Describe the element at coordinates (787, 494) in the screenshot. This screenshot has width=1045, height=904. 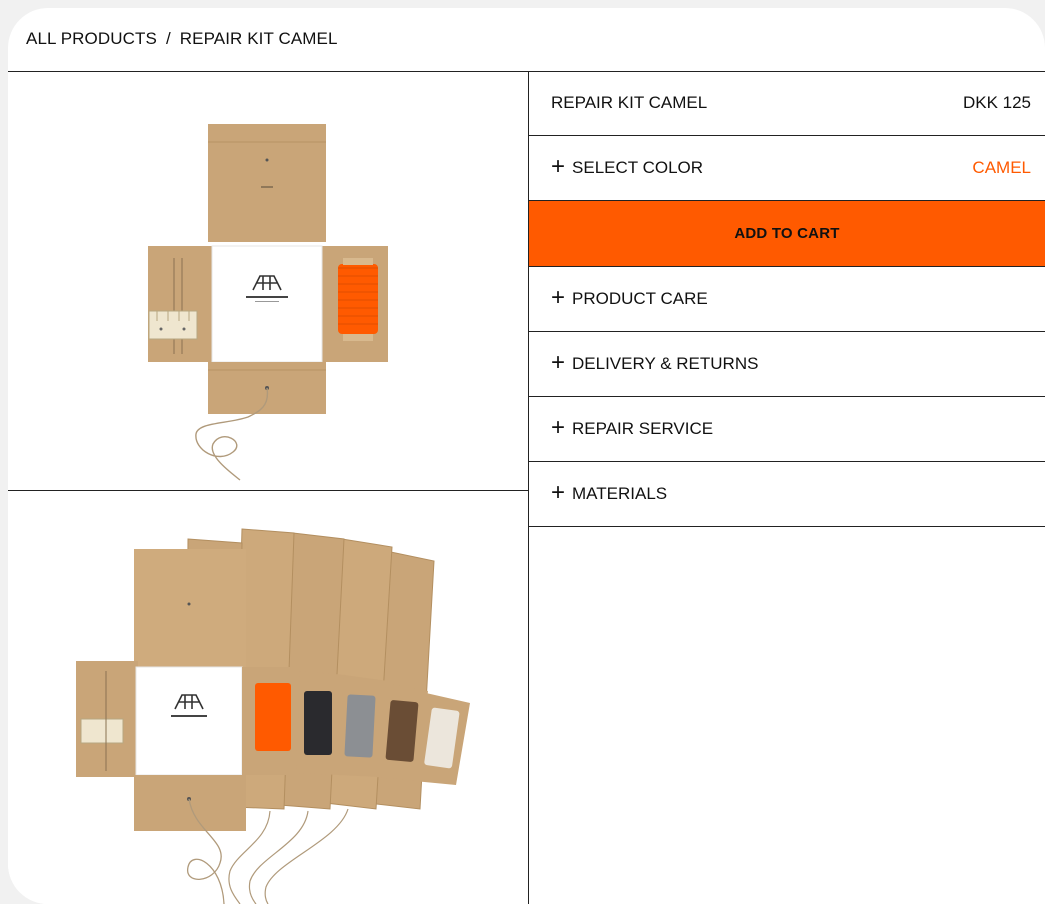
I see `accordion-materials: + MATERIALS` at that location.